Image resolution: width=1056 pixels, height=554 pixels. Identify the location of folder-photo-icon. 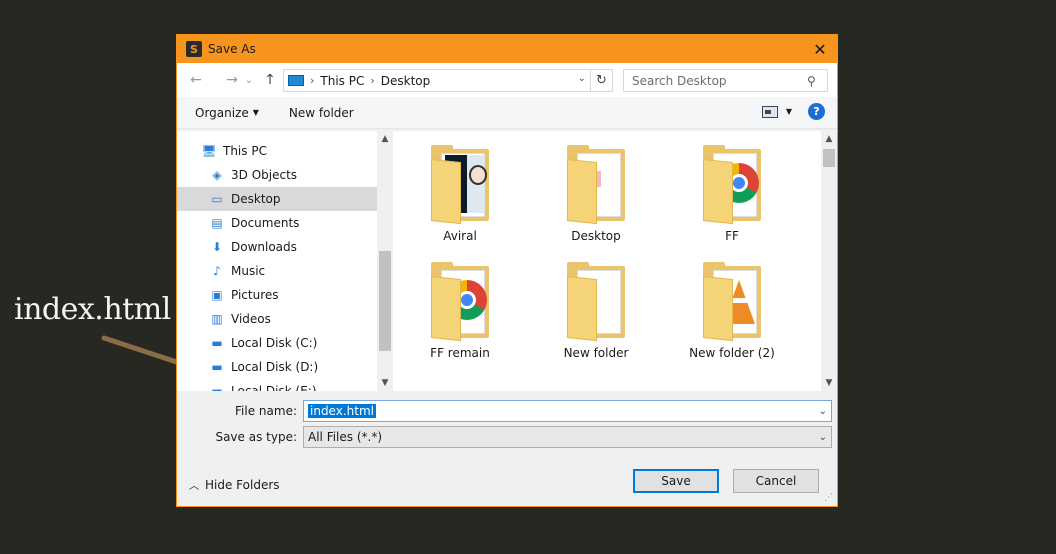
(460, 185).